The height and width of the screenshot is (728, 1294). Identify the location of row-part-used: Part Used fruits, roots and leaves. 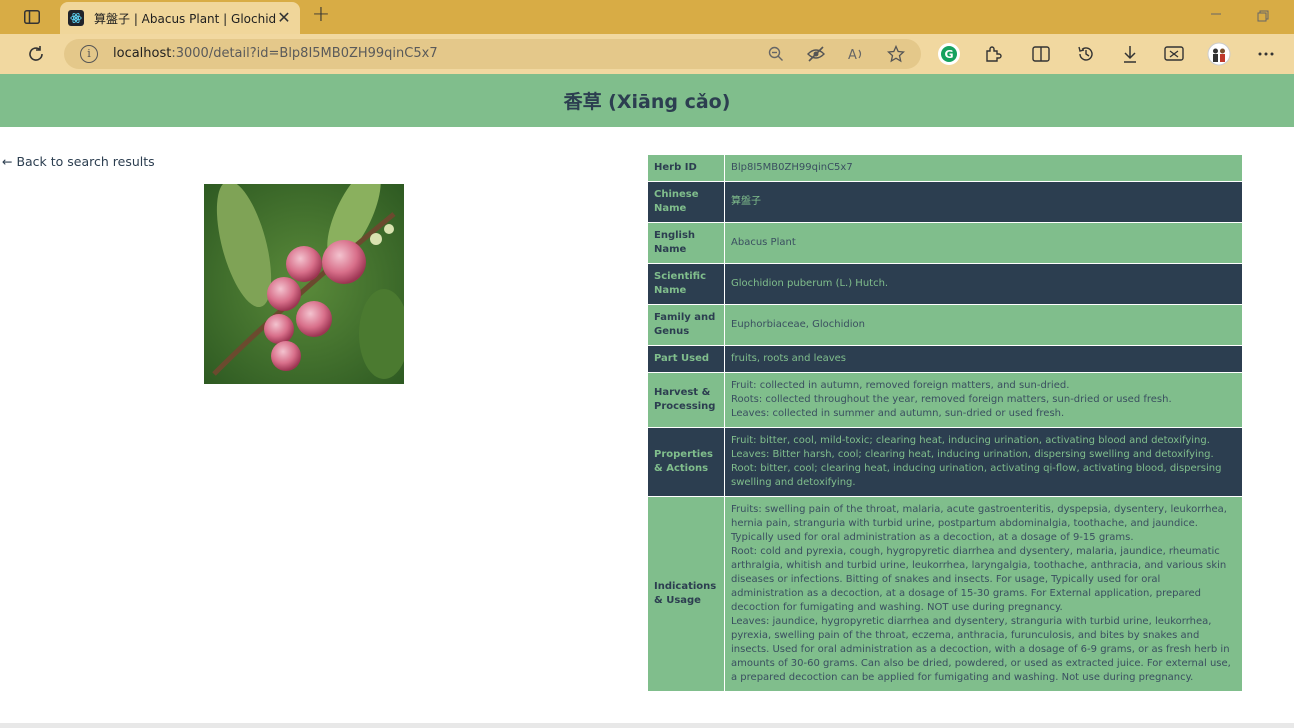
(945, 359).